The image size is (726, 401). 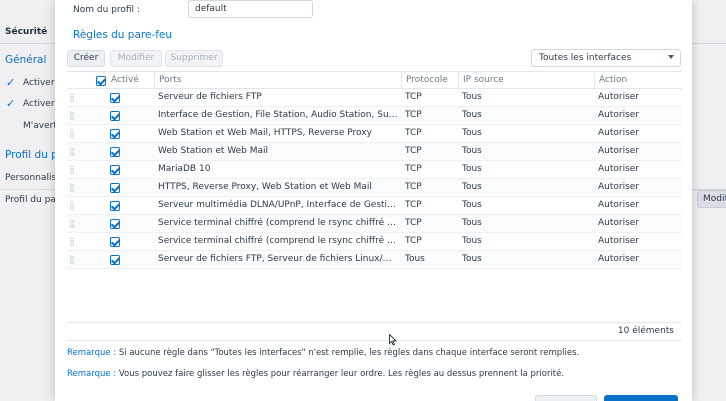 What do you see at coordinates (526, 80) in the screenshot?
I see `column-source-ip: IP source` at bounding box center [526, 80].